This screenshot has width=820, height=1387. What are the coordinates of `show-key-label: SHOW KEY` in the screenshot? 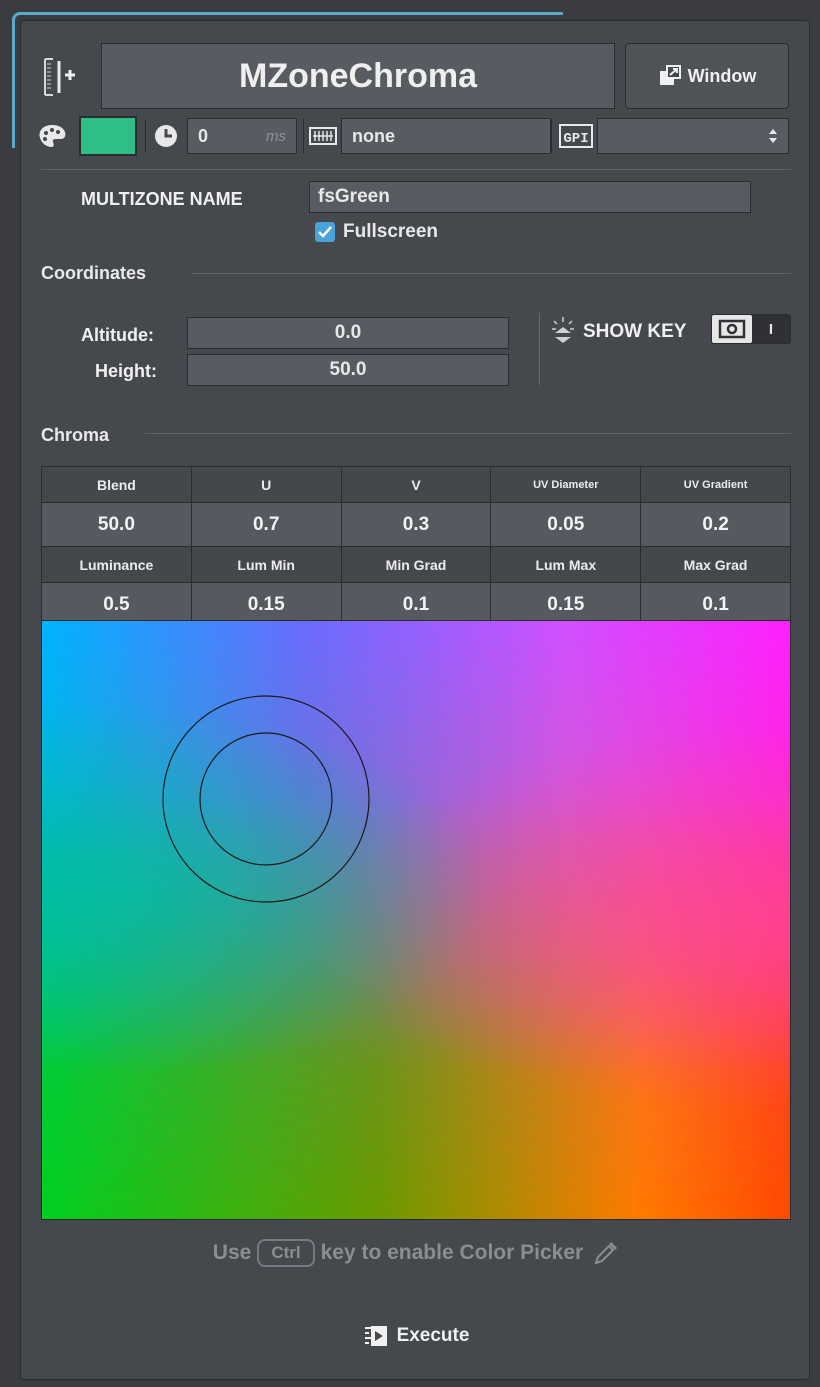 It's located at (635, 331).